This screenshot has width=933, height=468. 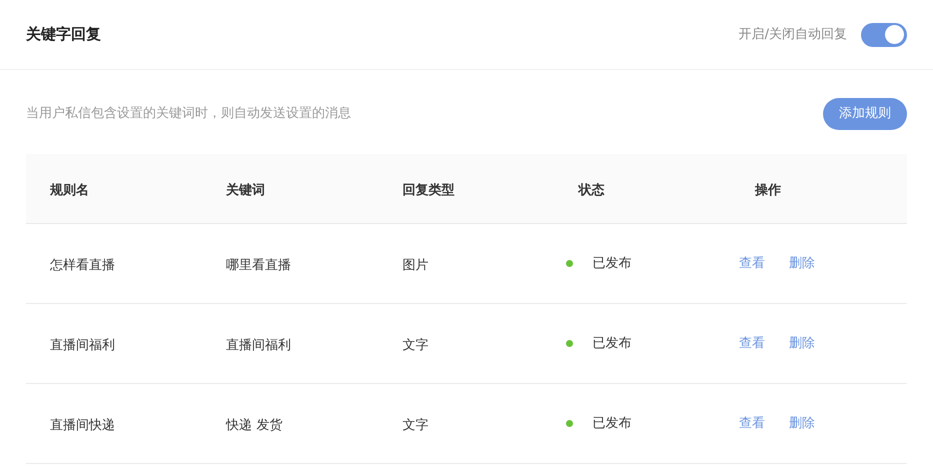 What do you see at coordinates (82, 425) in the screenshot?
I see `table-cell: 直播间快递` at bounding box center [82, 425].